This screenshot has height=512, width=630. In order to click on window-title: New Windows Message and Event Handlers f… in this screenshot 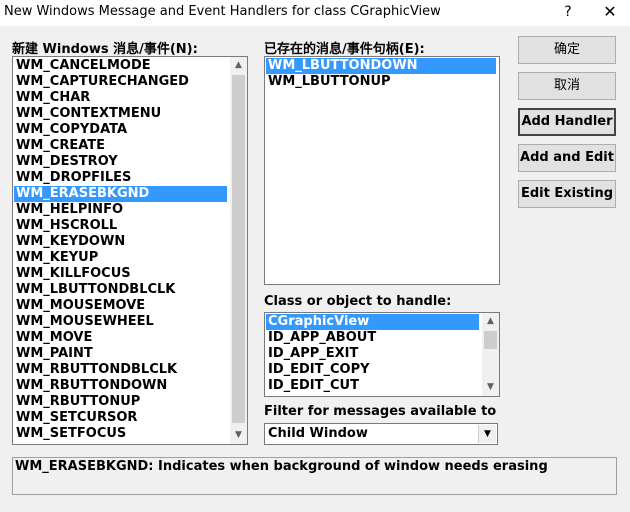, I will do `click(222, 11)`.